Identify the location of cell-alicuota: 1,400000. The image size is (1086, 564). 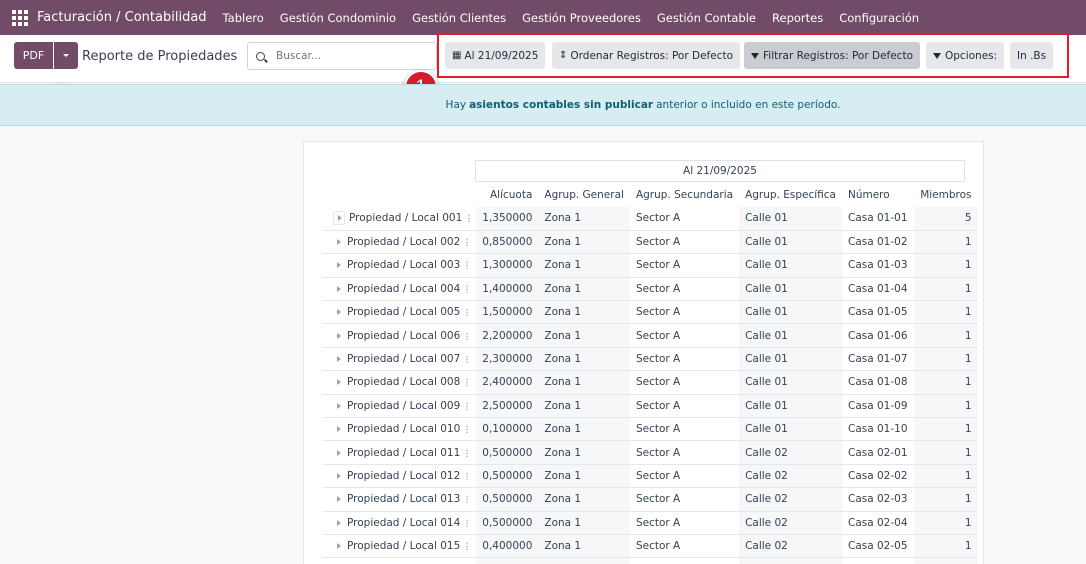
(507, 289).